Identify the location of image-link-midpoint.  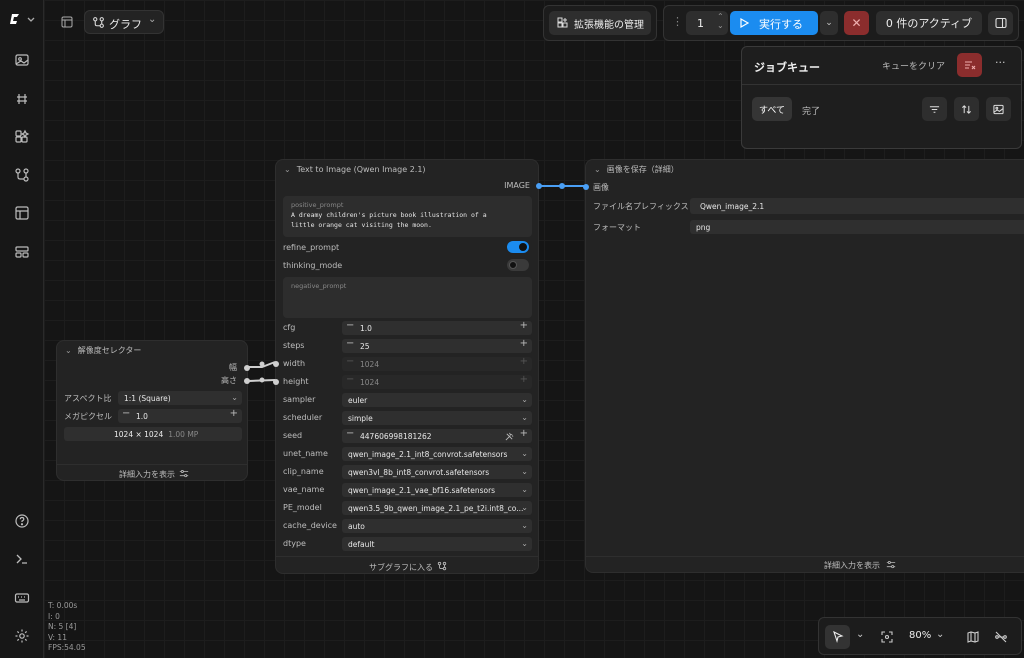
(562, 186).